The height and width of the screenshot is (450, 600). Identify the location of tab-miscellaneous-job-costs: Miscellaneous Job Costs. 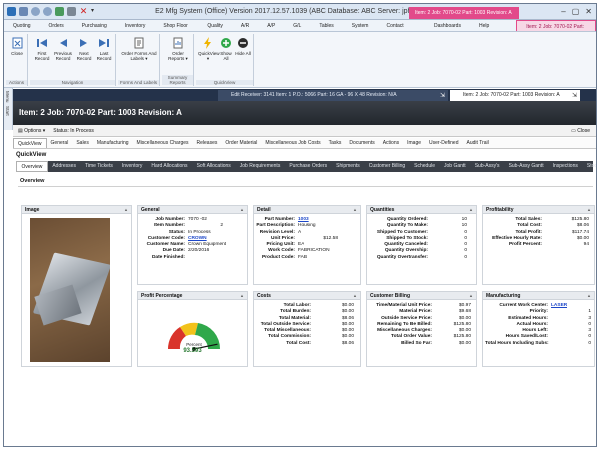
(292, 143).